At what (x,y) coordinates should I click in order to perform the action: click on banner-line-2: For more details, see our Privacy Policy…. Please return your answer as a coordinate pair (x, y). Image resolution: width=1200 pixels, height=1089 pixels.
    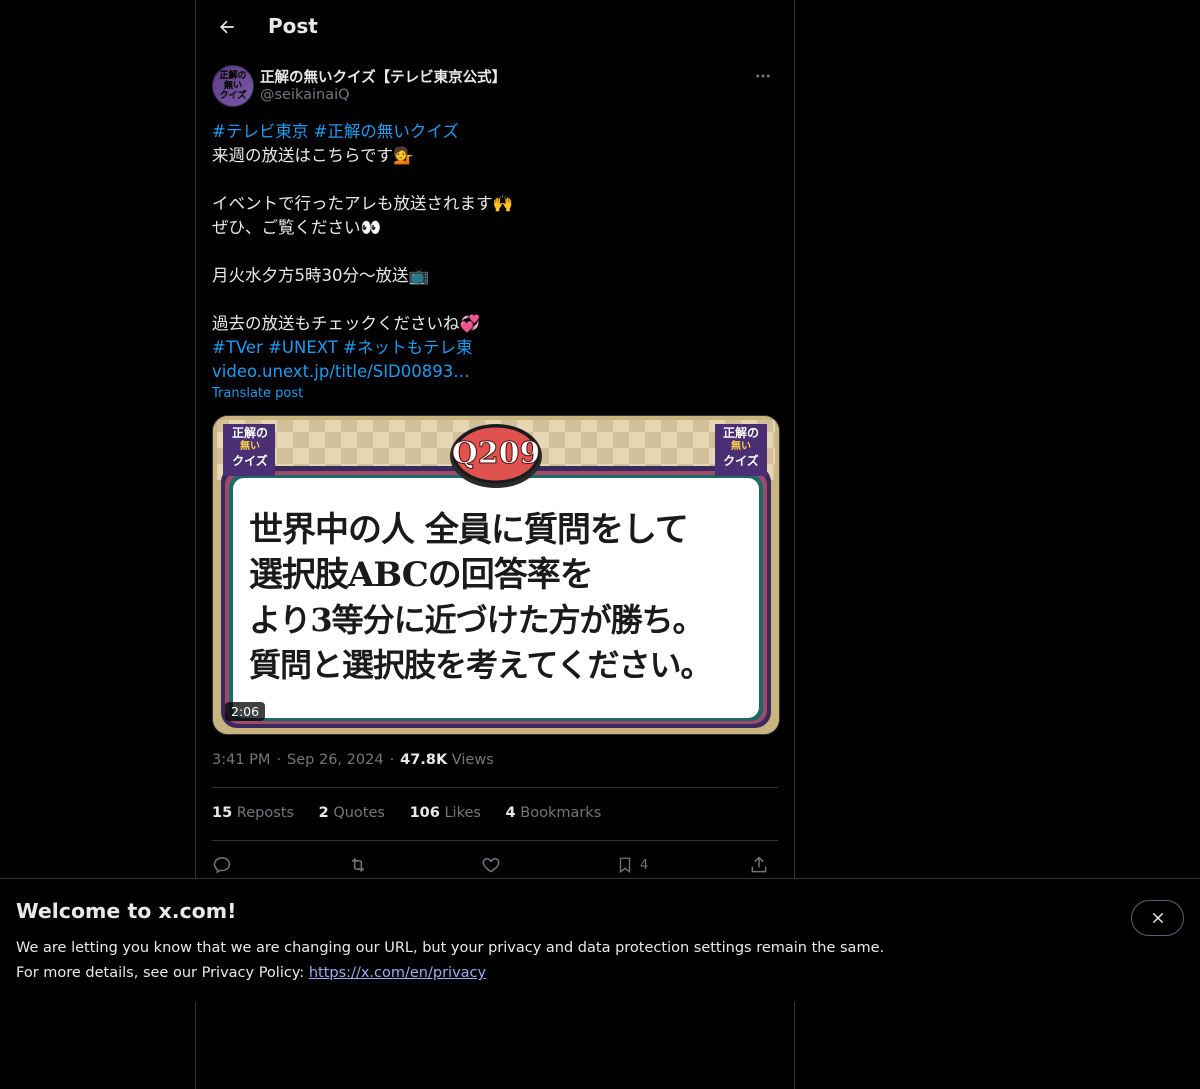
    Looking at the image, I should click on (450, 973).